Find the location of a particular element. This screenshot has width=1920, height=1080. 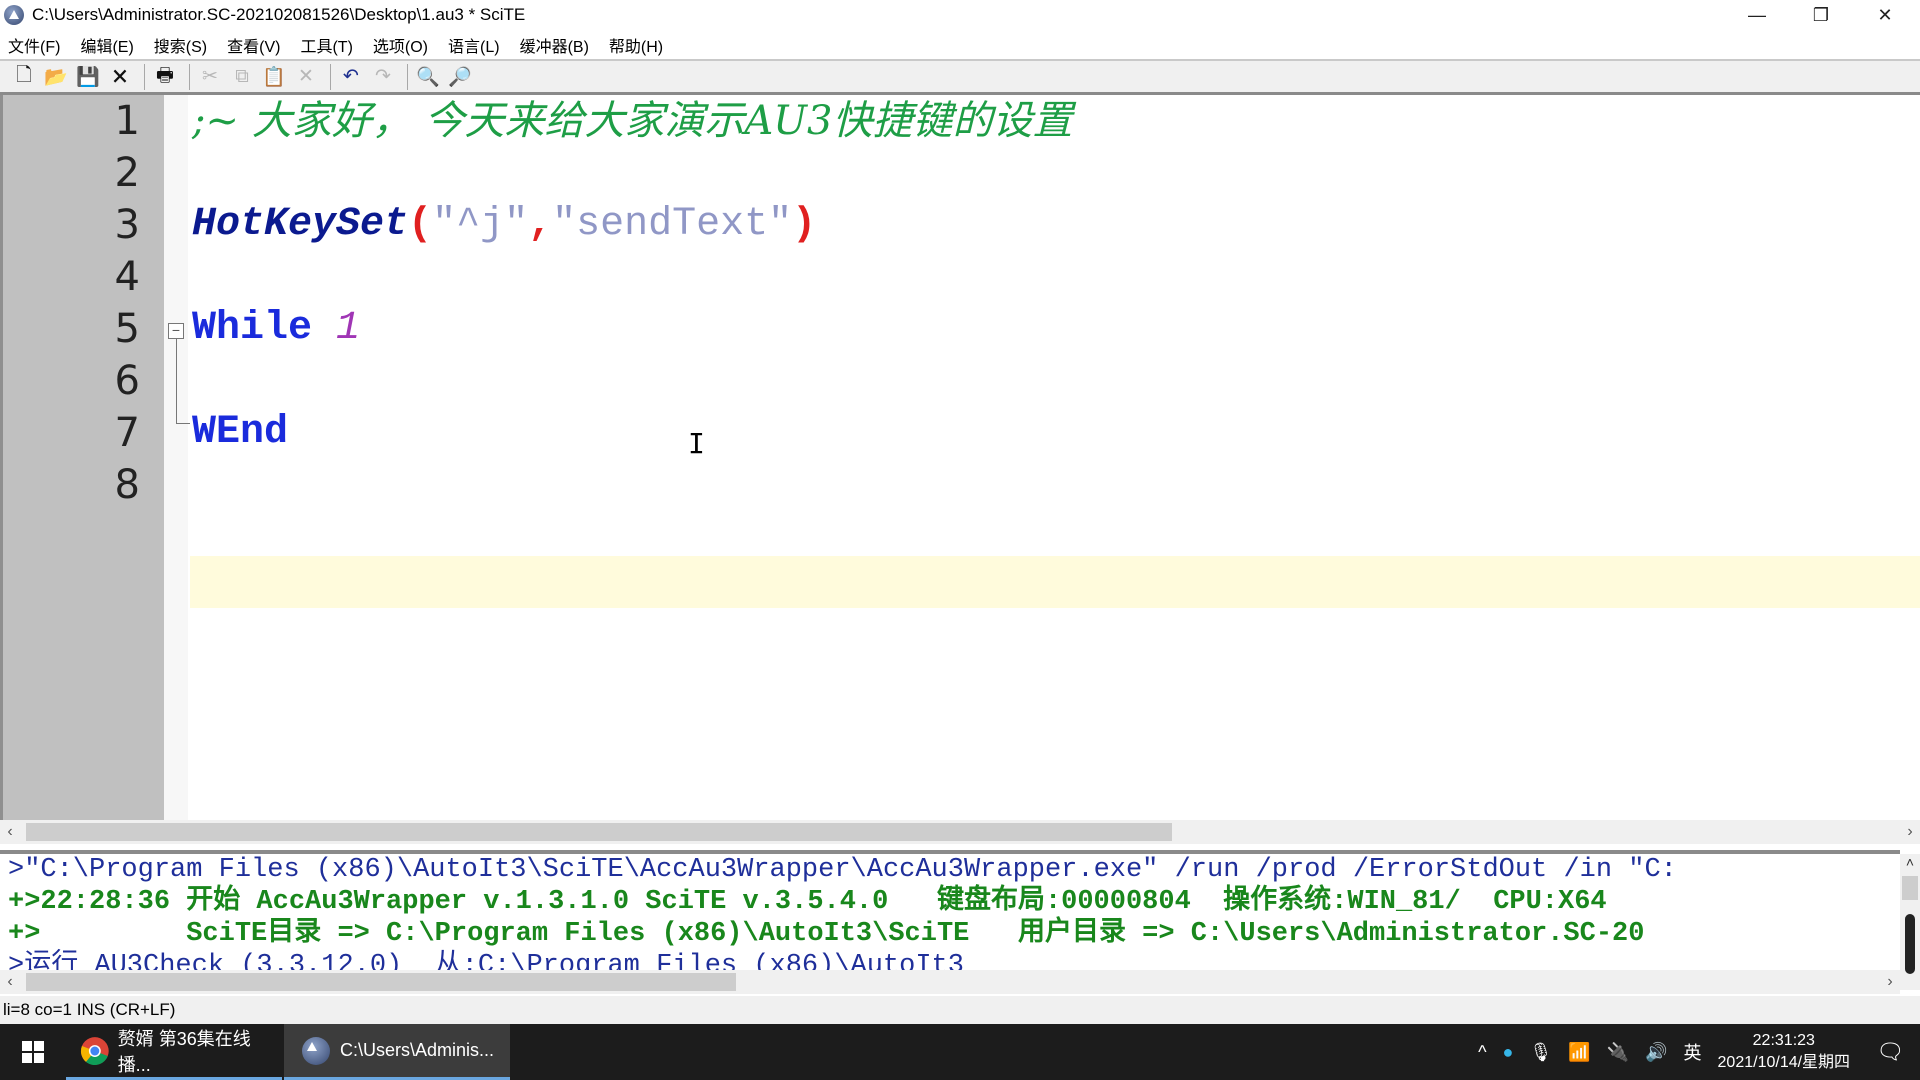

notification-center-icon: 🗨 is located at coordinates (1890, 1052).